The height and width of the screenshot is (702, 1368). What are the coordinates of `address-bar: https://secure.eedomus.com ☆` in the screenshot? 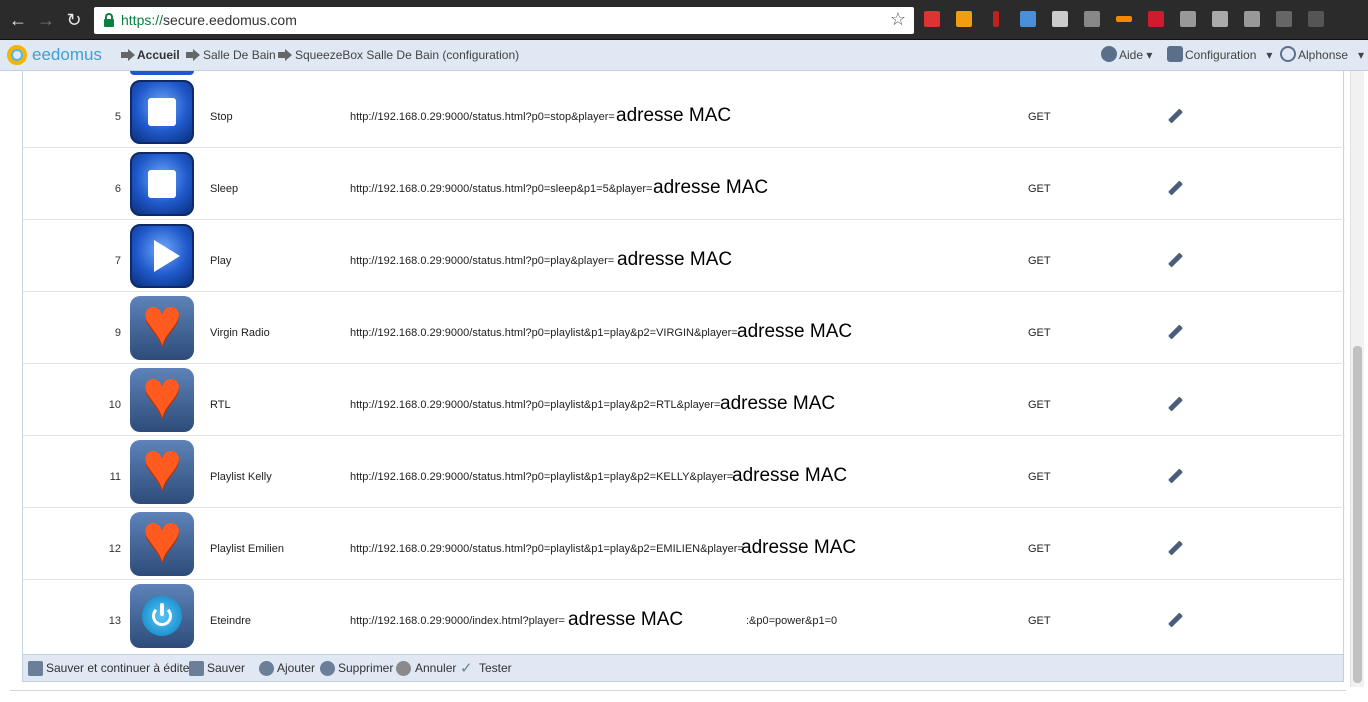 It's located at (504, 20).